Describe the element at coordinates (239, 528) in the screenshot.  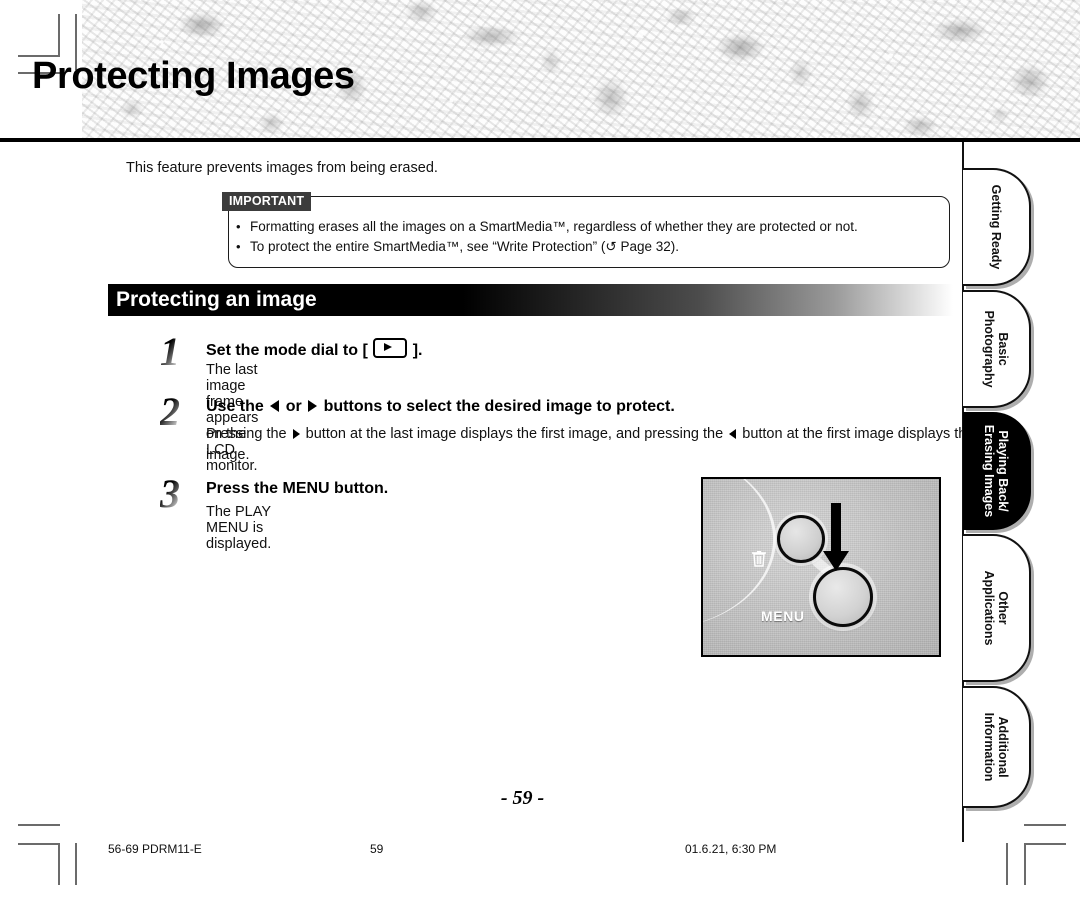
I see `step-description: The PLAY MENU is displayed.` at that location.